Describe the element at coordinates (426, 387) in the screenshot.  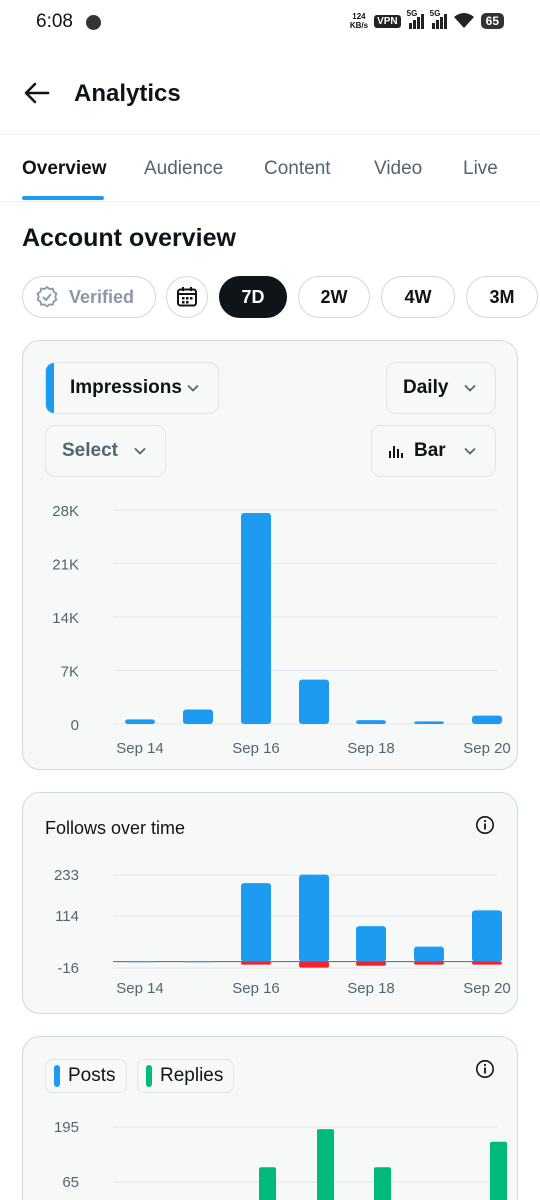
I see `interval-dropdown-label: Daily` at that location.